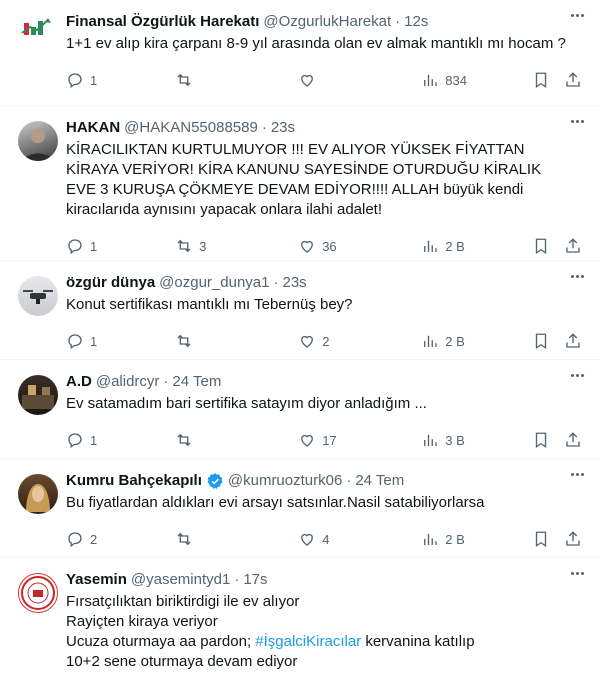 This screenshot has width=600, height=679. What do you see at coordinates (456, 80) in the screenshot?
I see `view-count: 834` at bounding box center [456, 80].